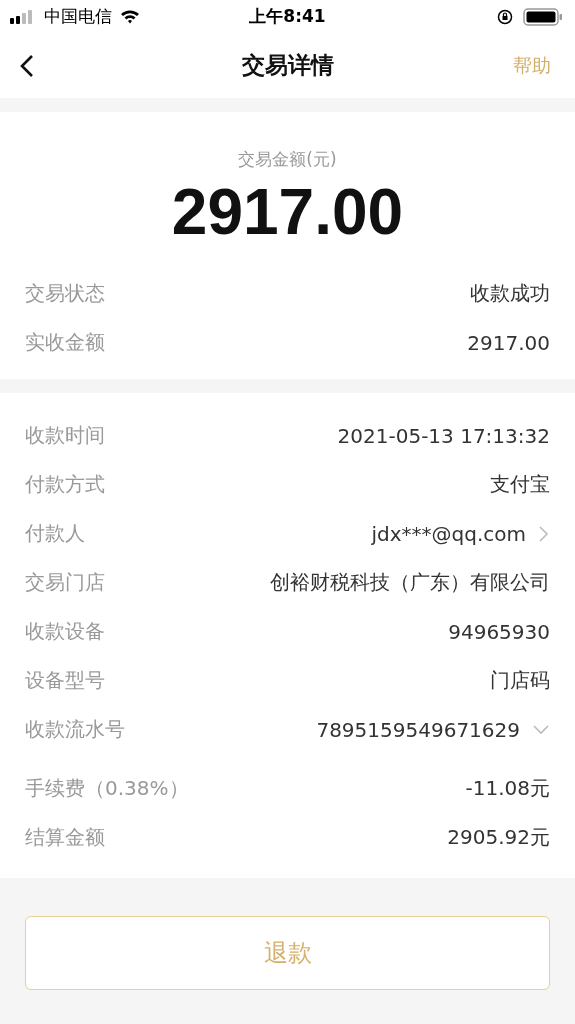 Image resolution: width=575 pixels, height=1024 pixels. Describe the element at coordinates (78, 16) in the screenshot. I see `carrier-name: 中国电信` at that location.